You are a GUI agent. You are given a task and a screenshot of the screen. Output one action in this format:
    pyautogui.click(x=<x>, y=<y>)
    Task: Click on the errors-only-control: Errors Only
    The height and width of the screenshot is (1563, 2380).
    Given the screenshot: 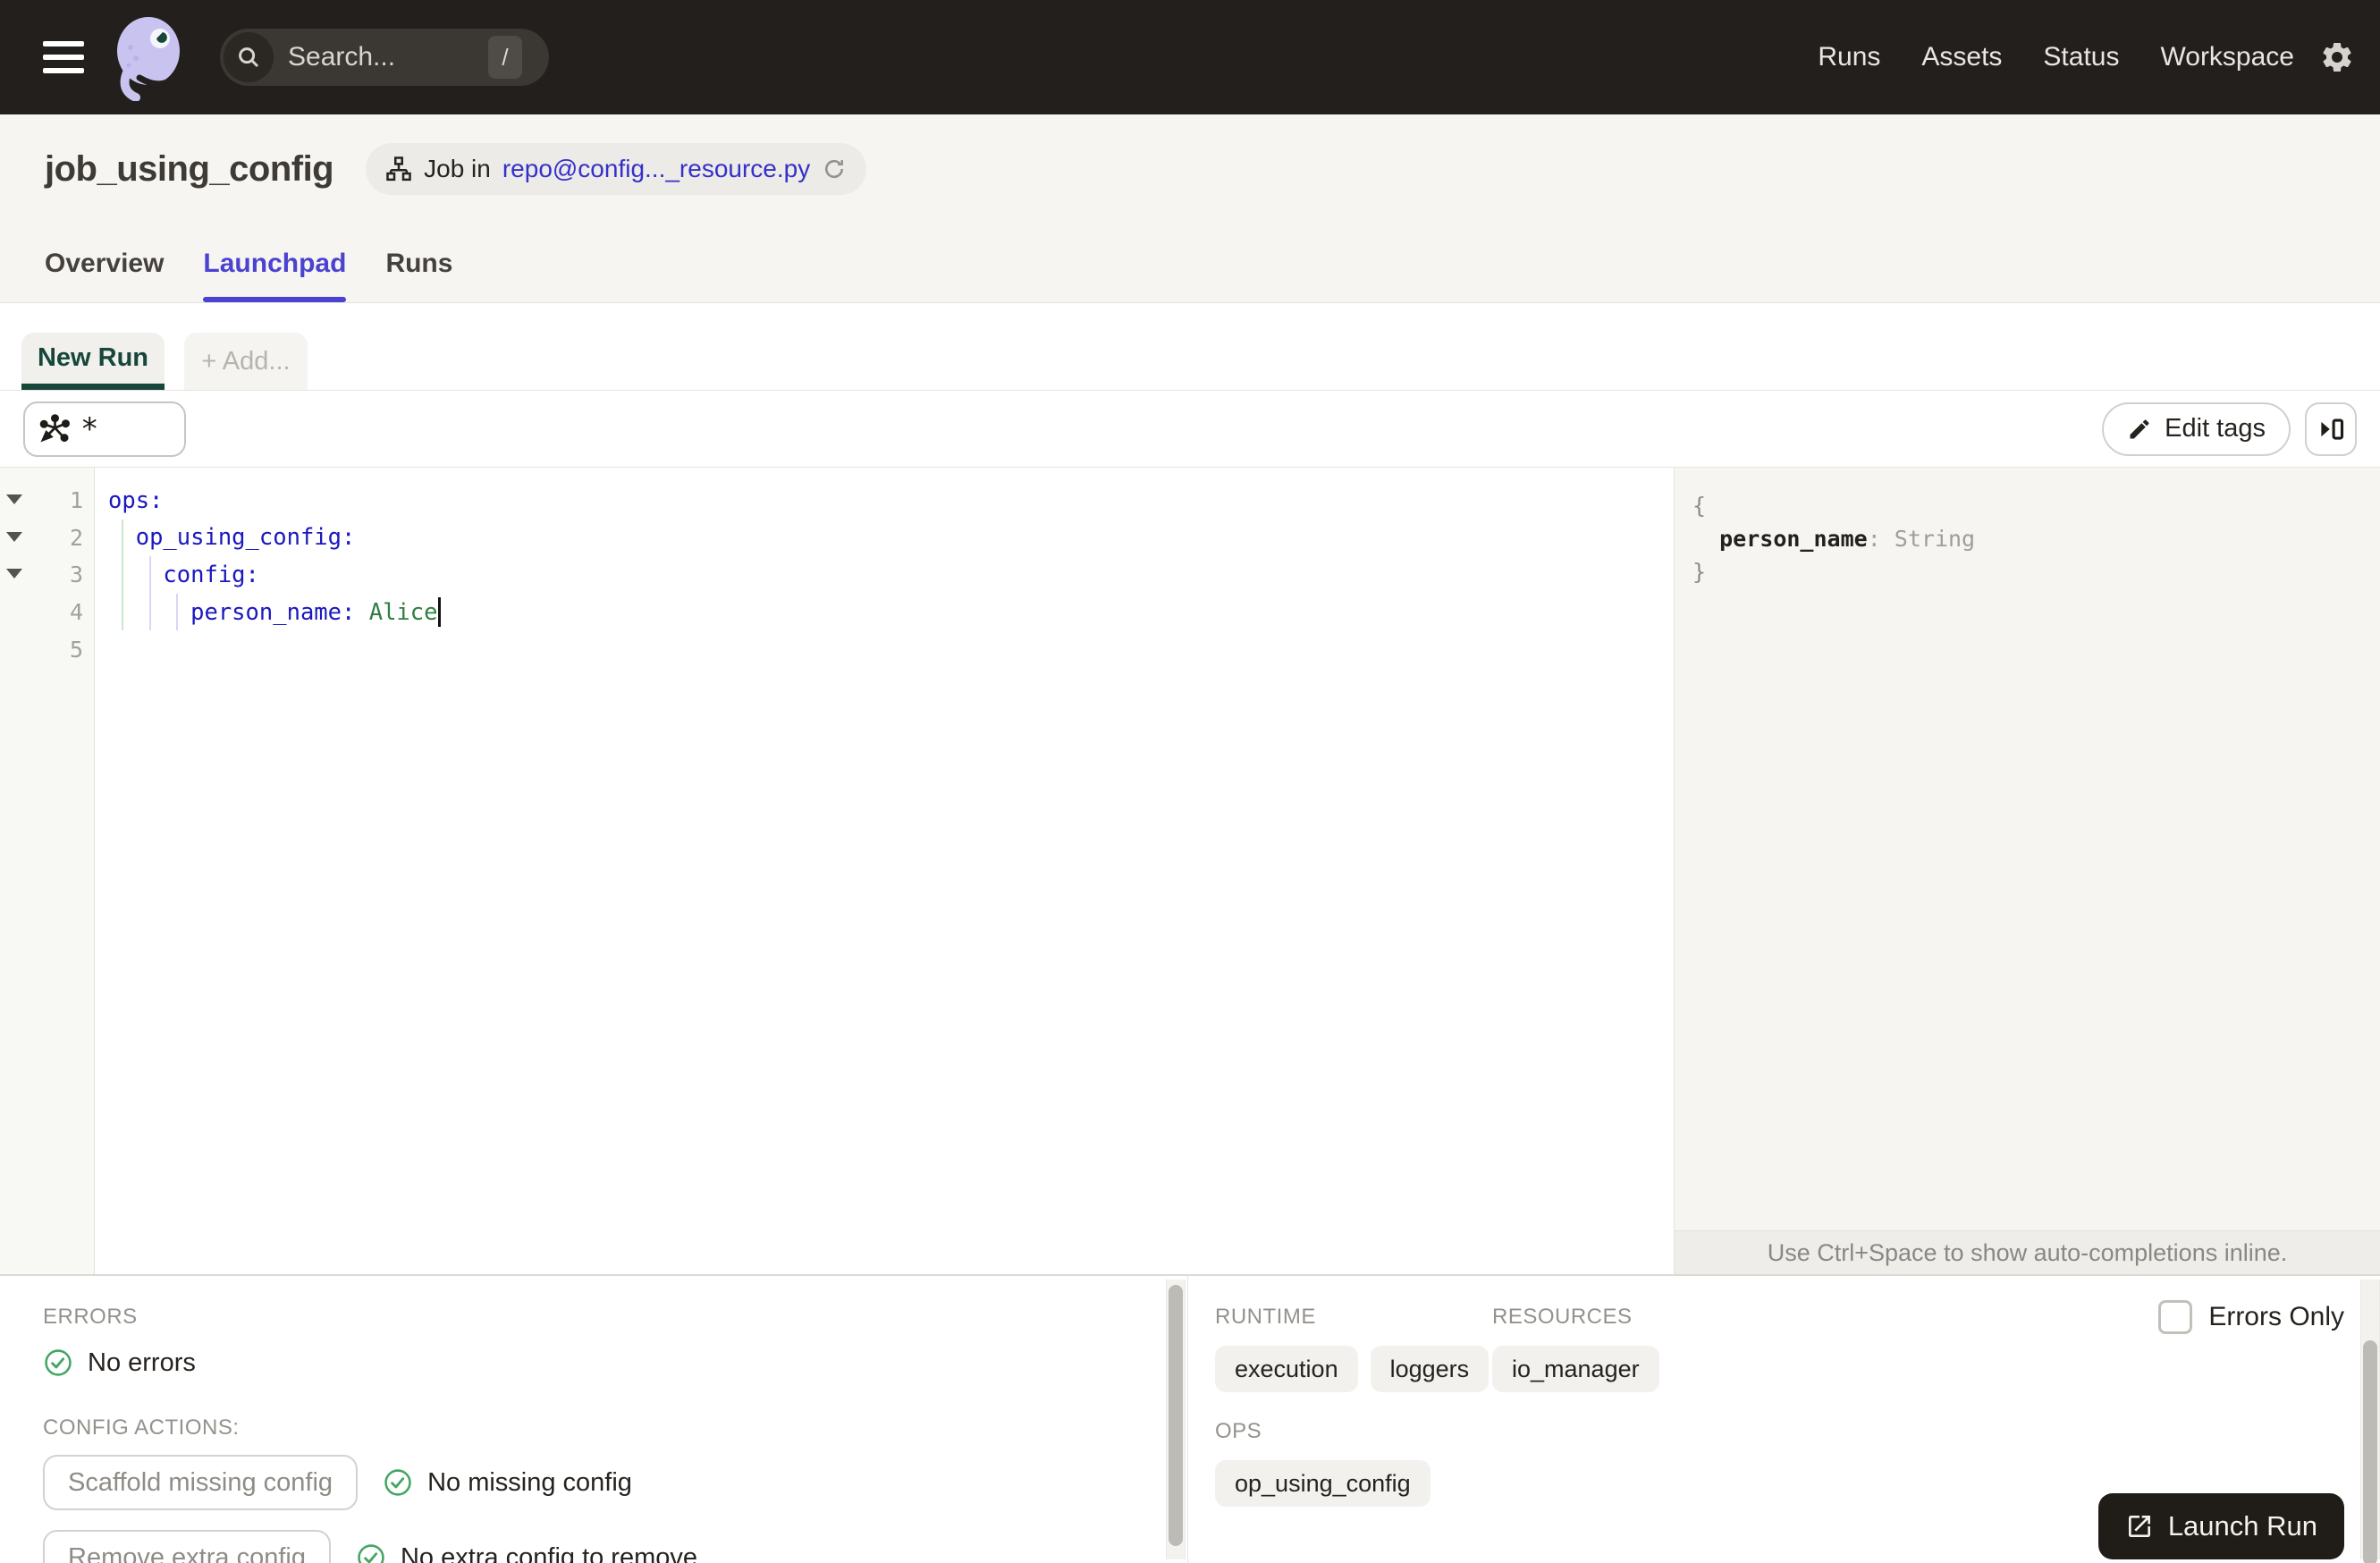 What is the action you would take?
    pyautogui.click(x=2251, y=1317)
    